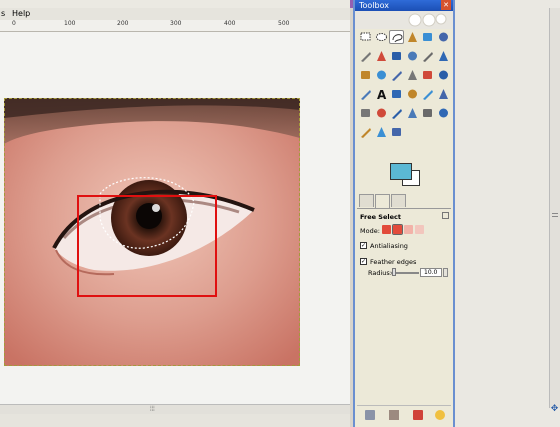 The width and height of the screenshot is (560, 427). I want to click on tool-smudge-icon, so click(381, 132).